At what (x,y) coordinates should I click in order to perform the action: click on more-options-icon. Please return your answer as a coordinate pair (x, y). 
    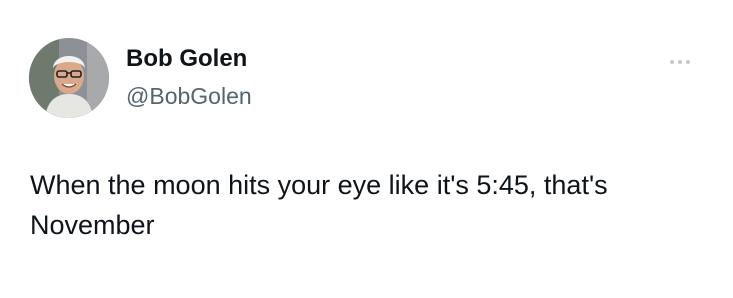
    Looking at the image, I should click on (680, 62).